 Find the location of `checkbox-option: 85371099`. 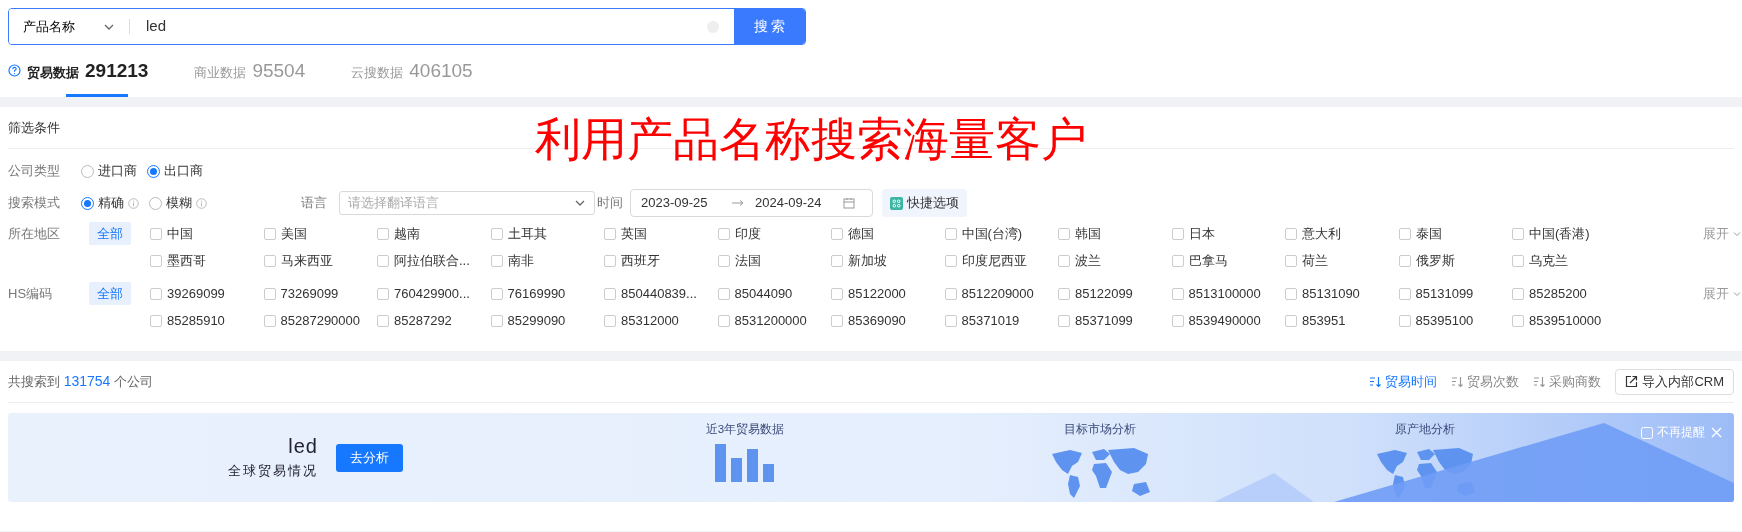

checkbox-option: 85371099 is located at coordinates (1115, 320).